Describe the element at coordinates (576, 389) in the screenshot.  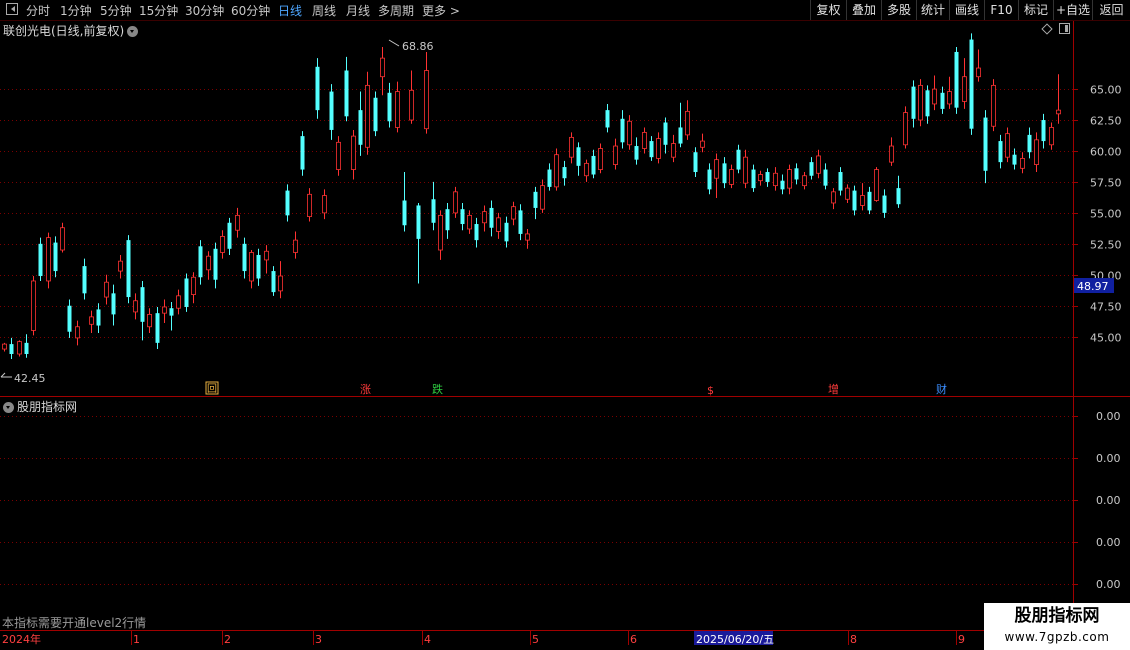
I see `event-markers: 回 涨 跌 $ 增 财` at that location.